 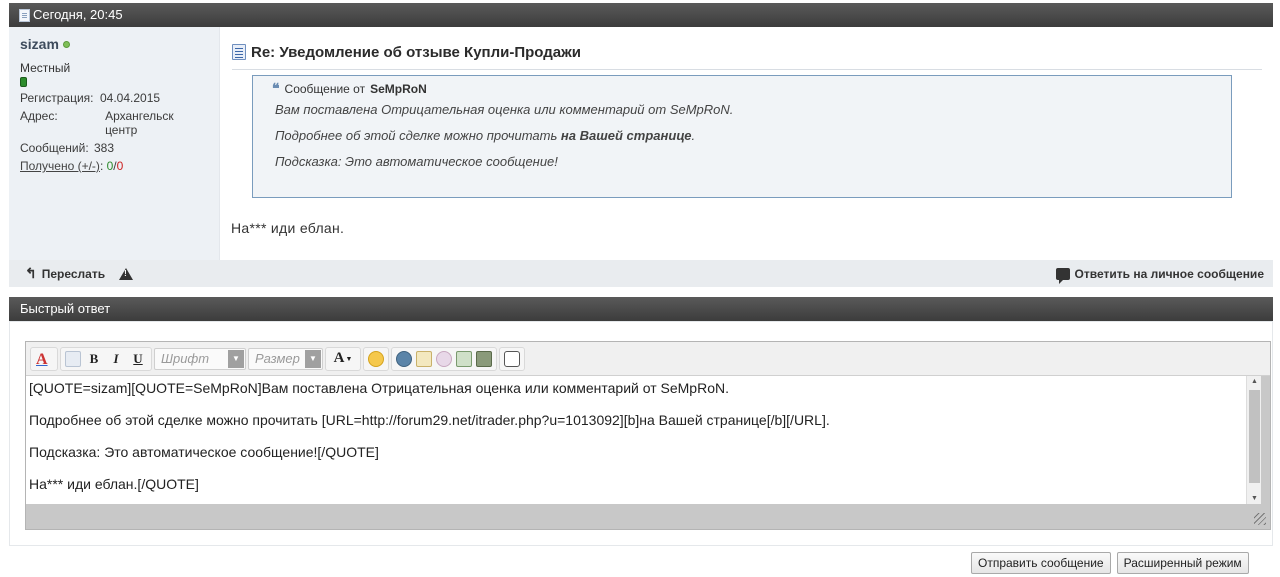 What do you see at coordinates (31, 273) in the screenshot?
I see `forward-arrow-icon: ↰` at bounding box center [31, 273].